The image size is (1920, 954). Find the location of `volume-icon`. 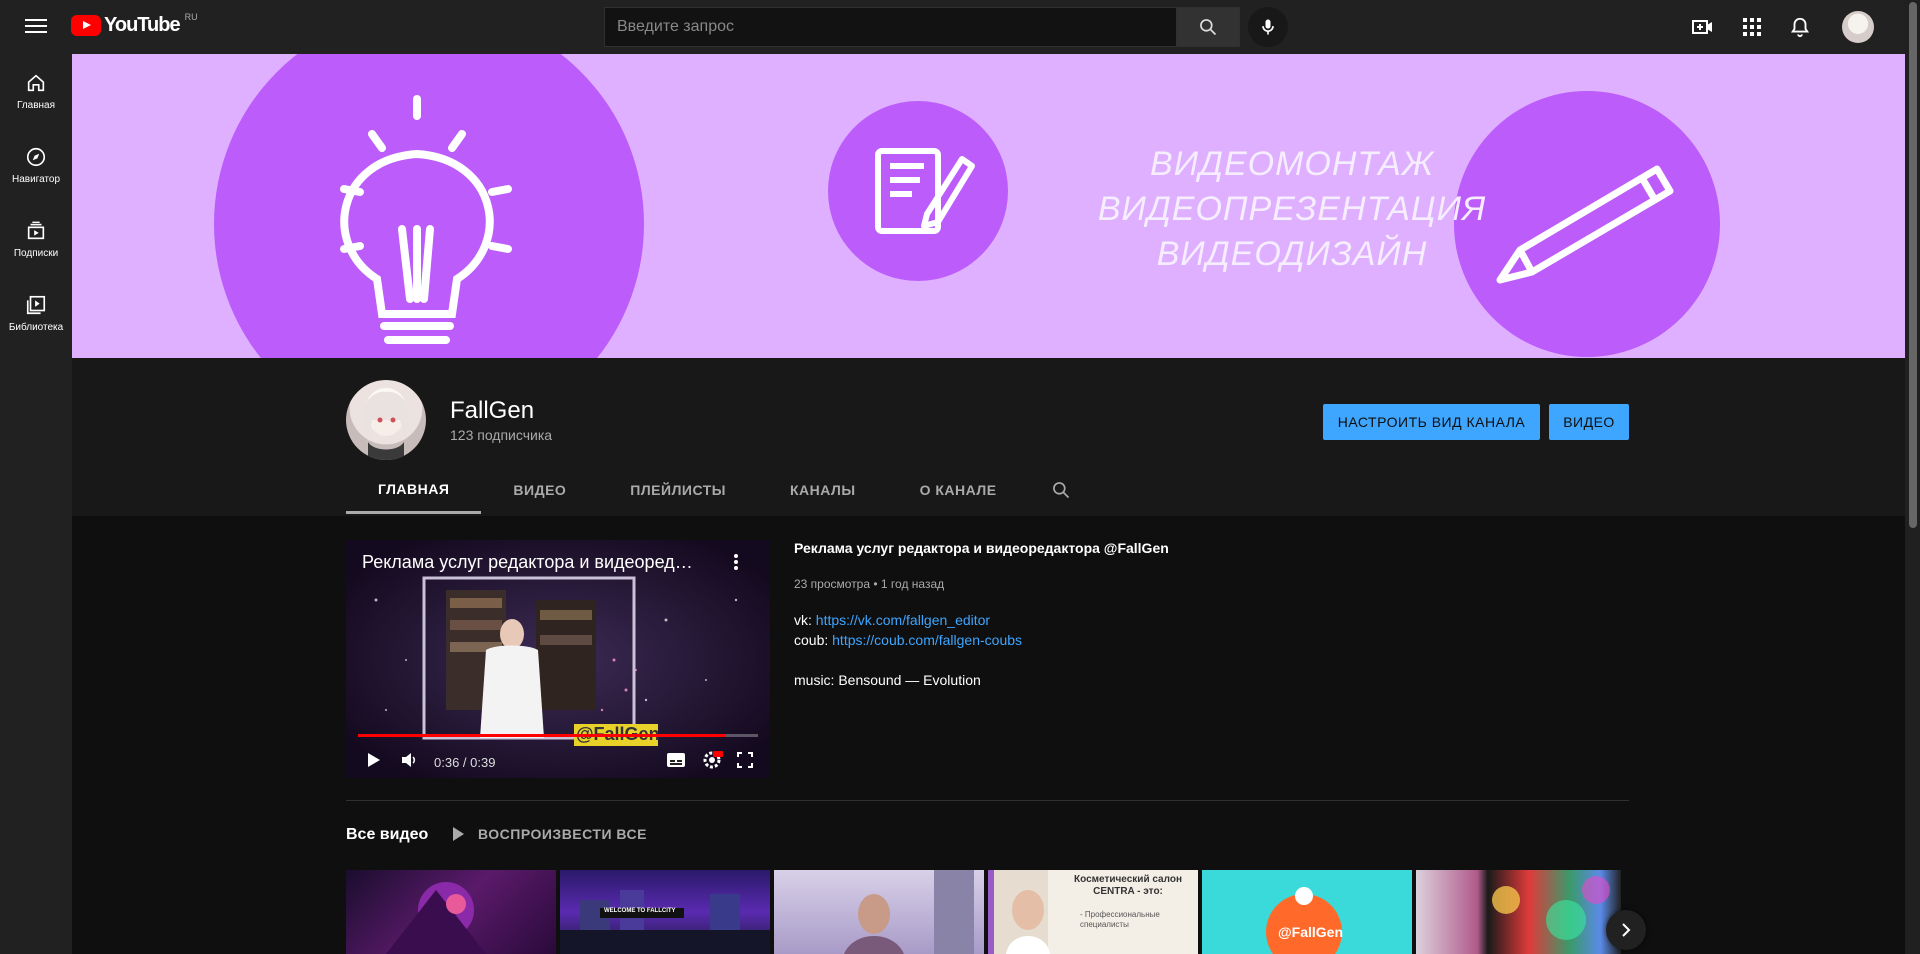

volume-icon is located at coordinates (409, 760).